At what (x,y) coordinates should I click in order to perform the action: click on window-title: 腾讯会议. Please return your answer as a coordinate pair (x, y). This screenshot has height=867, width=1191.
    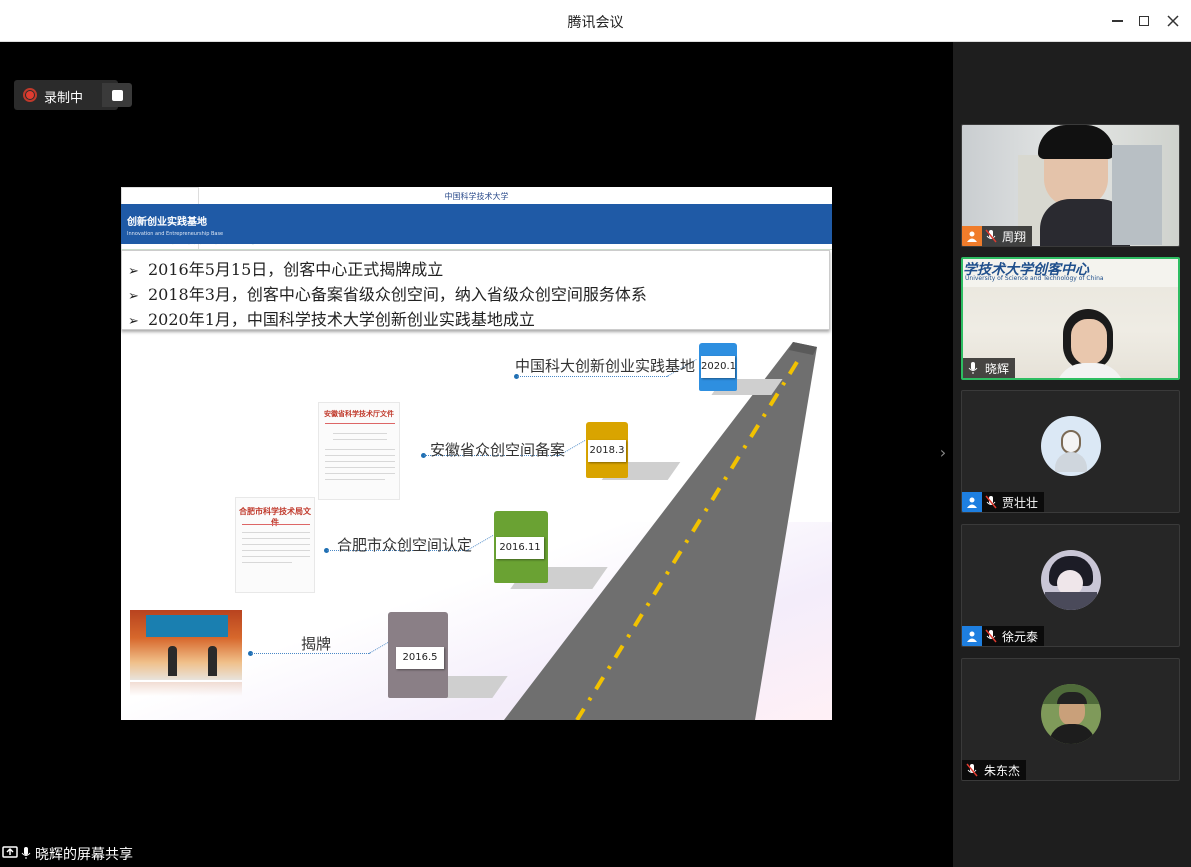
    Looking at the image, I should click on (595, 23).